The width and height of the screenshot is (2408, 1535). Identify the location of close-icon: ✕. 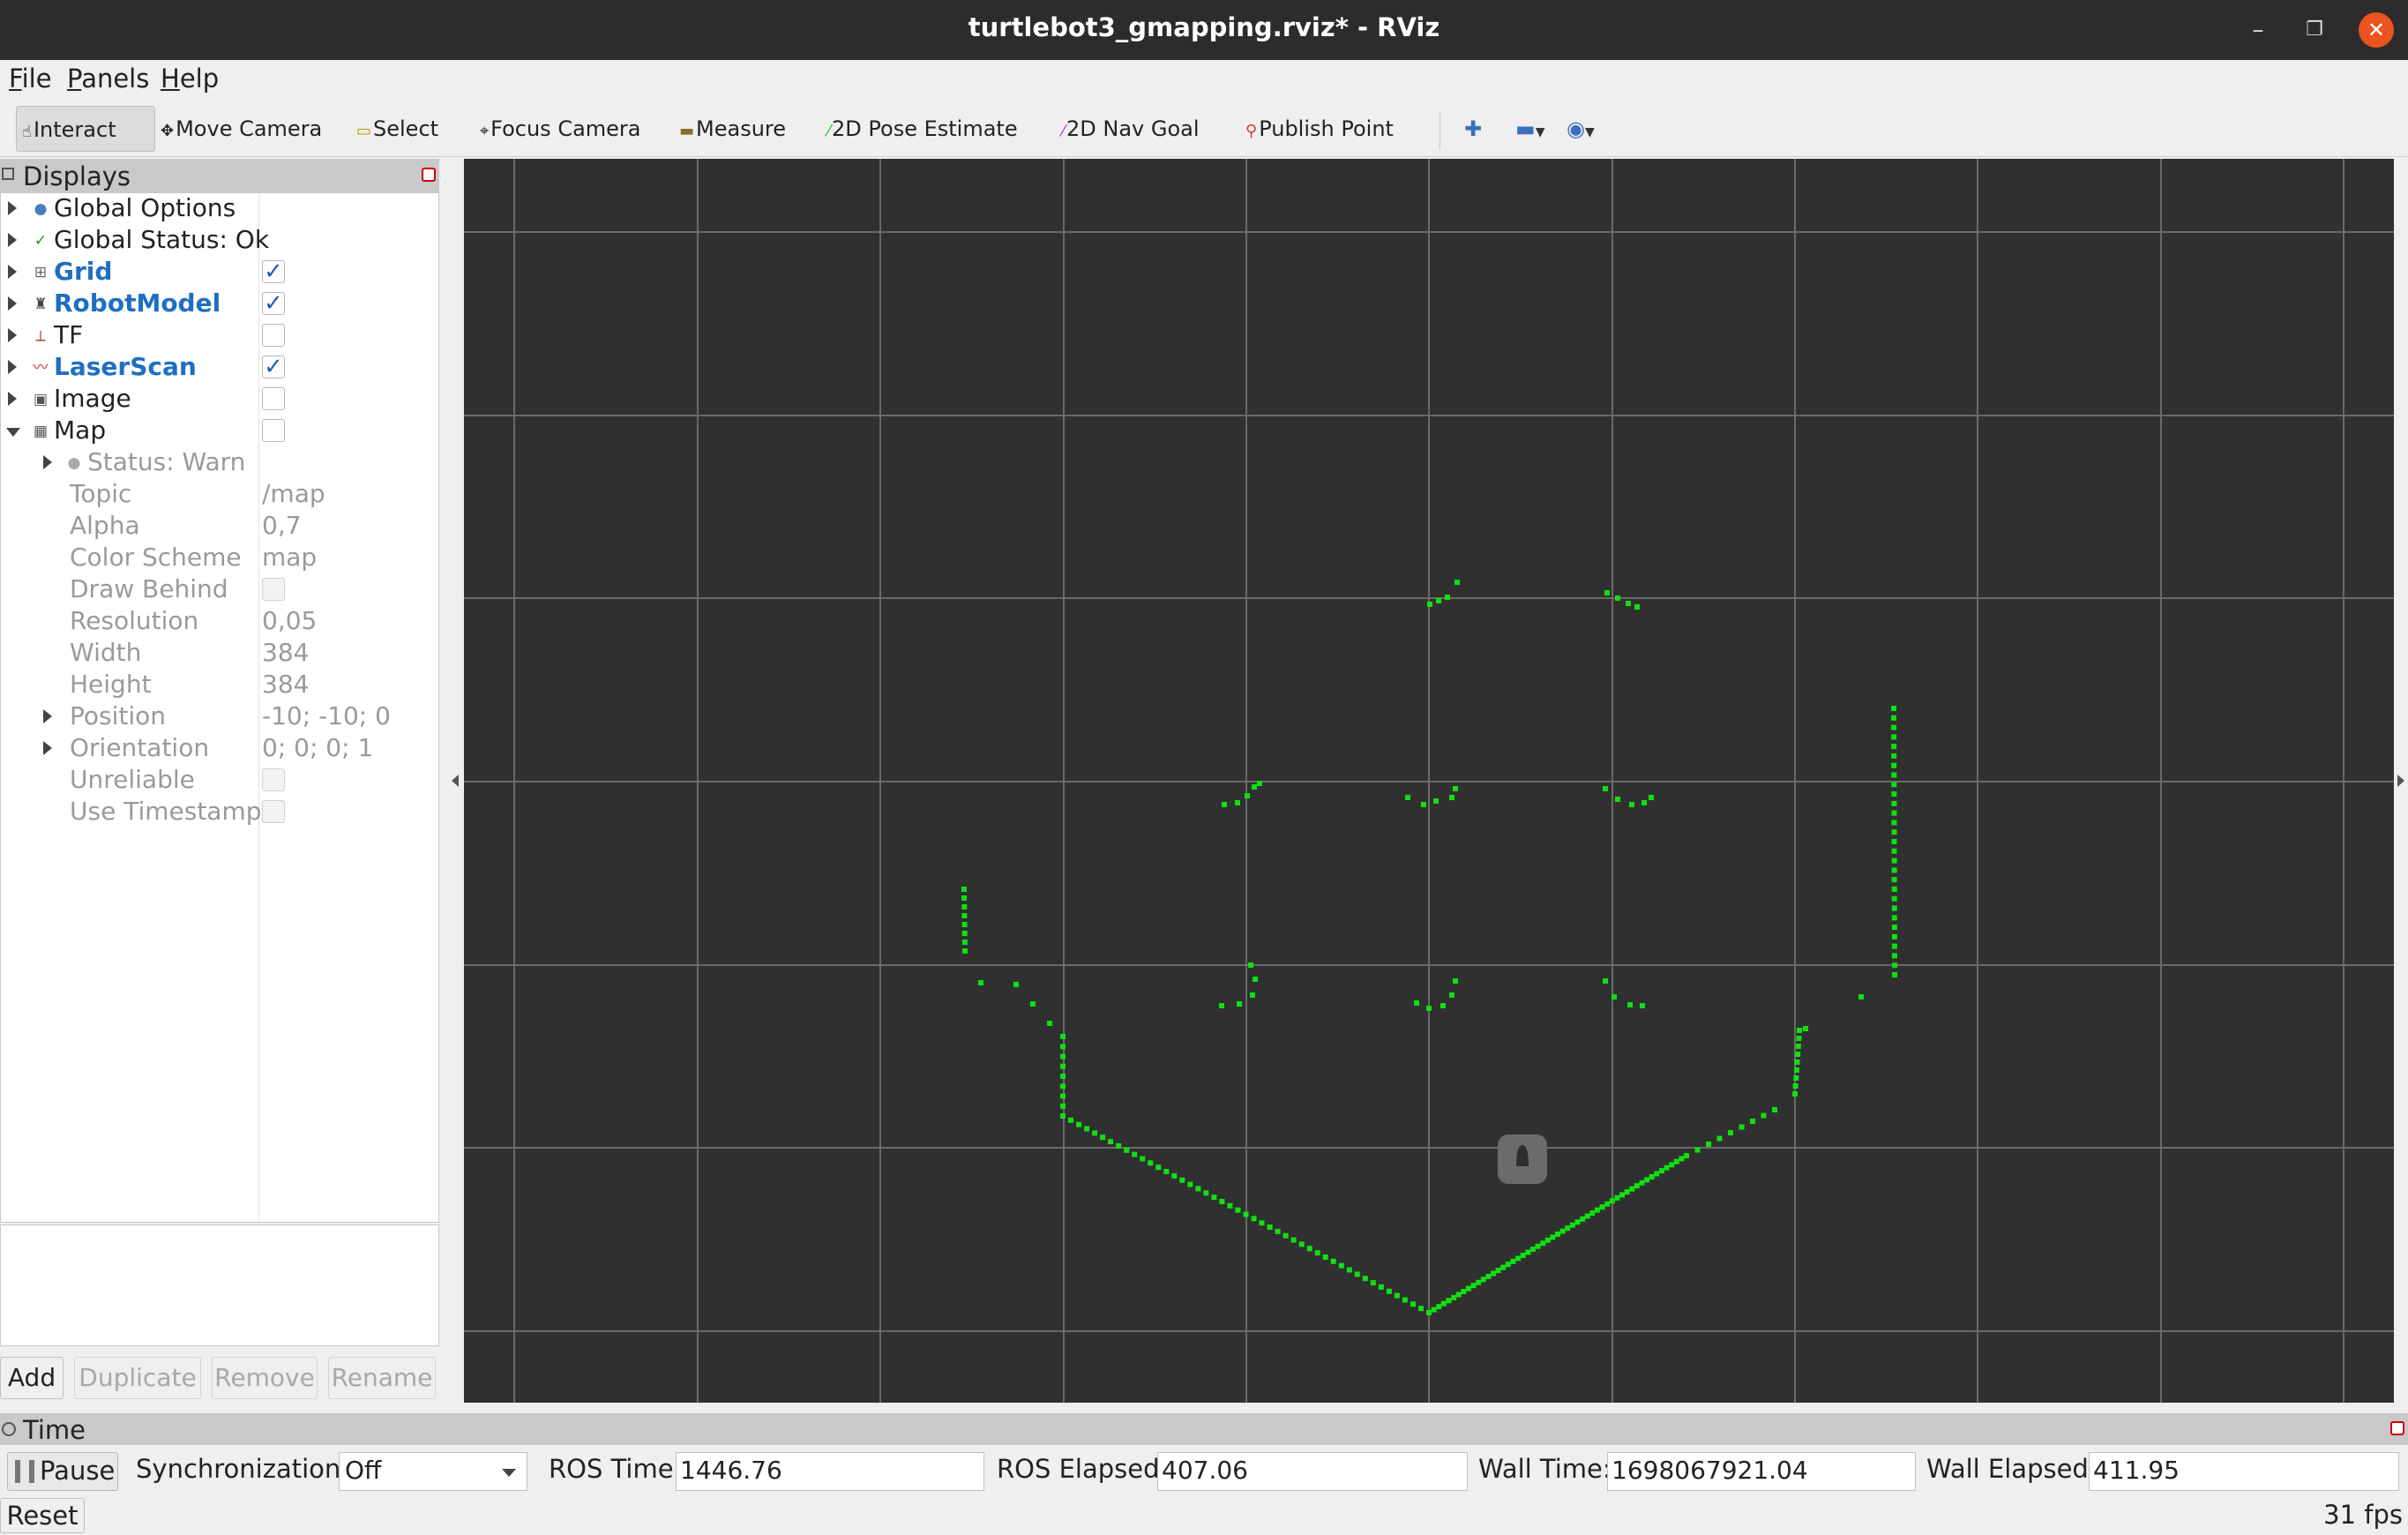
(2376, 30).